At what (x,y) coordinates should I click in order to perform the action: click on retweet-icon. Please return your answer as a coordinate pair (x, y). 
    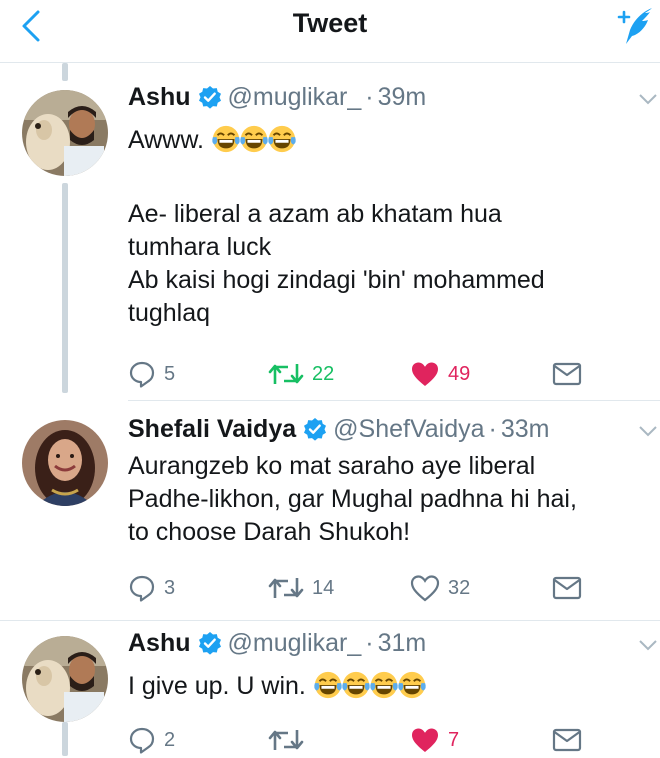
    Looking at the image, I should click on (286, 740).